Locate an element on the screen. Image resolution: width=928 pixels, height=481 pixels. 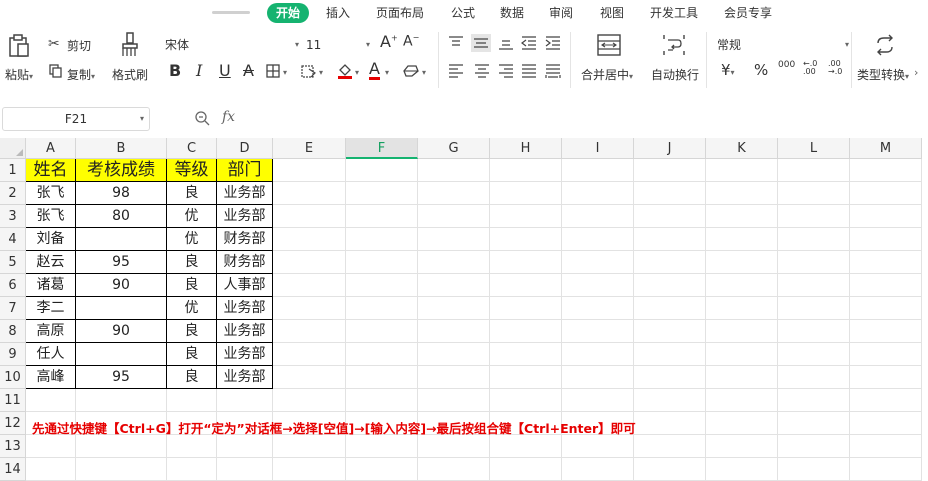
cell-k6 is located at coordinates (742, 285).